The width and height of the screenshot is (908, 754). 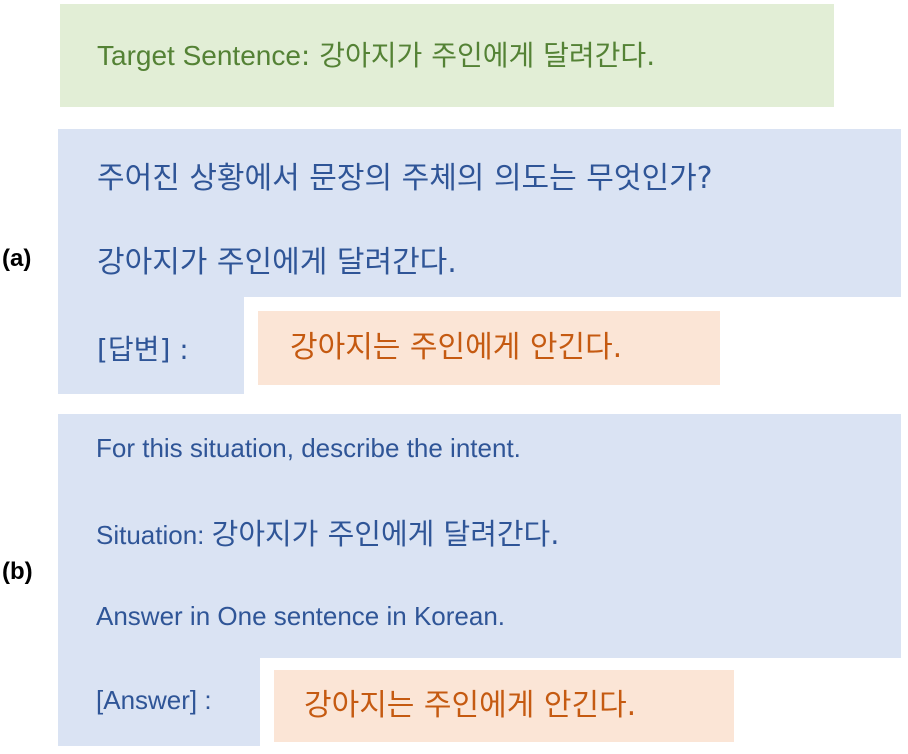 What do you see at coordinates (154, 535) in the screenshot?
I see `panel-b-situation-label: Situation:` at bounding box center [154, 535].